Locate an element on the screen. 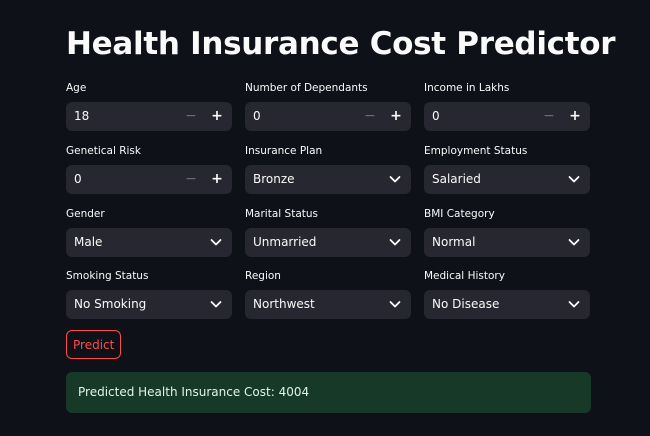  income-label: Income in Lakhs is located at coordinates (467, 88).